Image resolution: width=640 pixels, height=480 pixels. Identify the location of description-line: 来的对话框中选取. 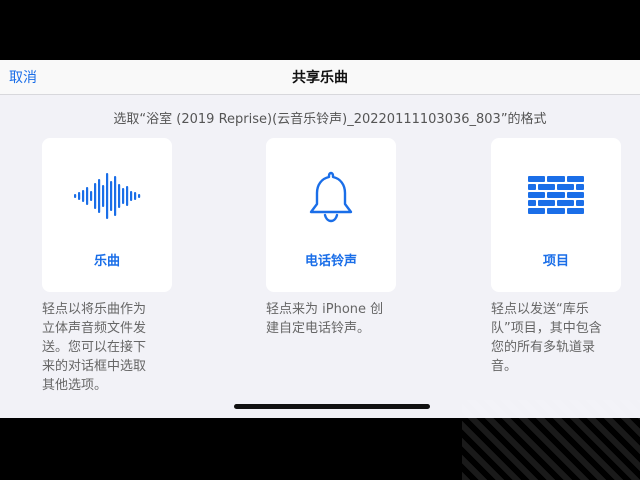
(94, 366).